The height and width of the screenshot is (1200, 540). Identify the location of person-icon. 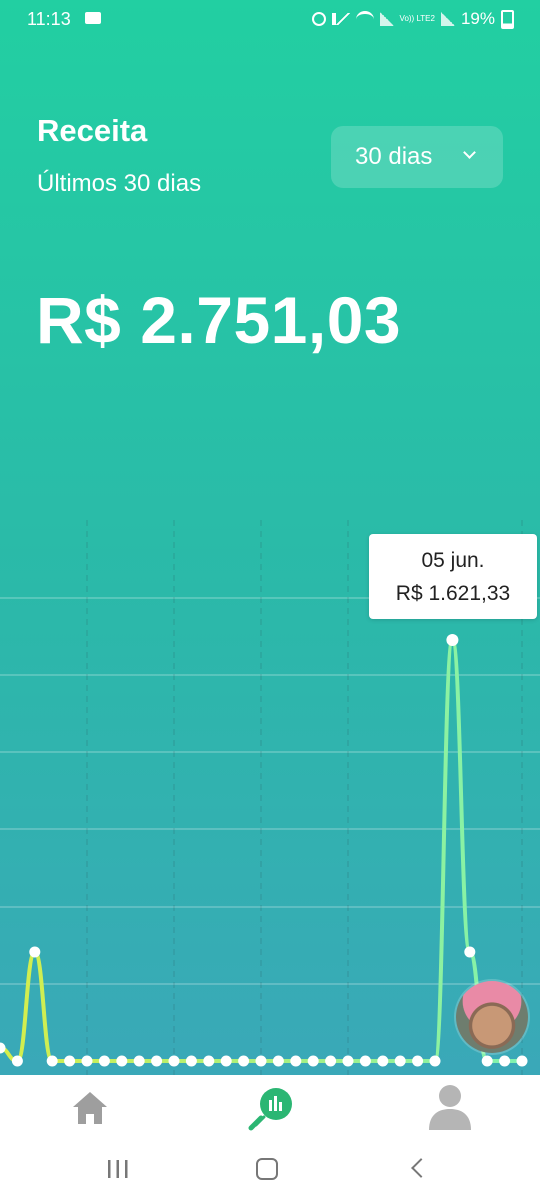
(450, 1107).